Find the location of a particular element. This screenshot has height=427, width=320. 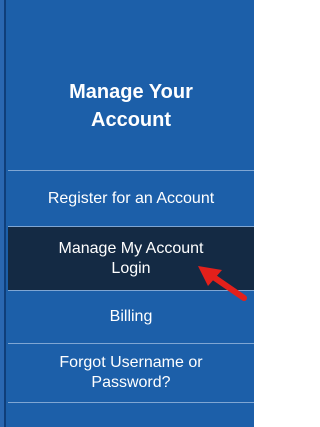

menu-item-manage-login-label: Manage My Account Login is located at coordinates (131, 259).